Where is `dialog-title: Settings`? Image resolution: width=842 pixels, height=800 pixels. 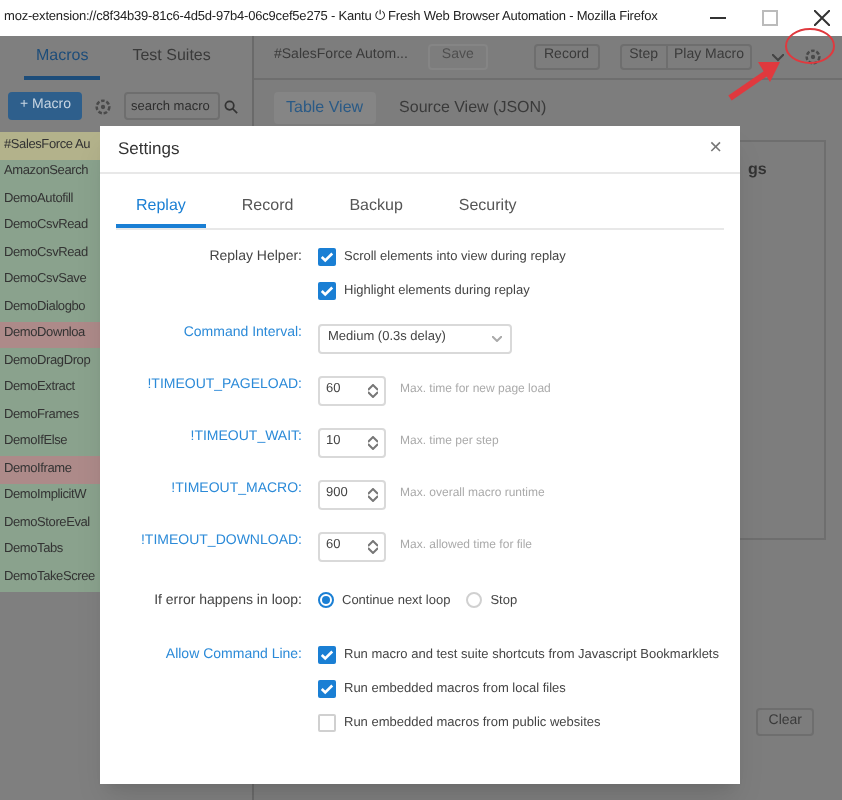
dialog-title: Settings is located at coordinates (149, 149).